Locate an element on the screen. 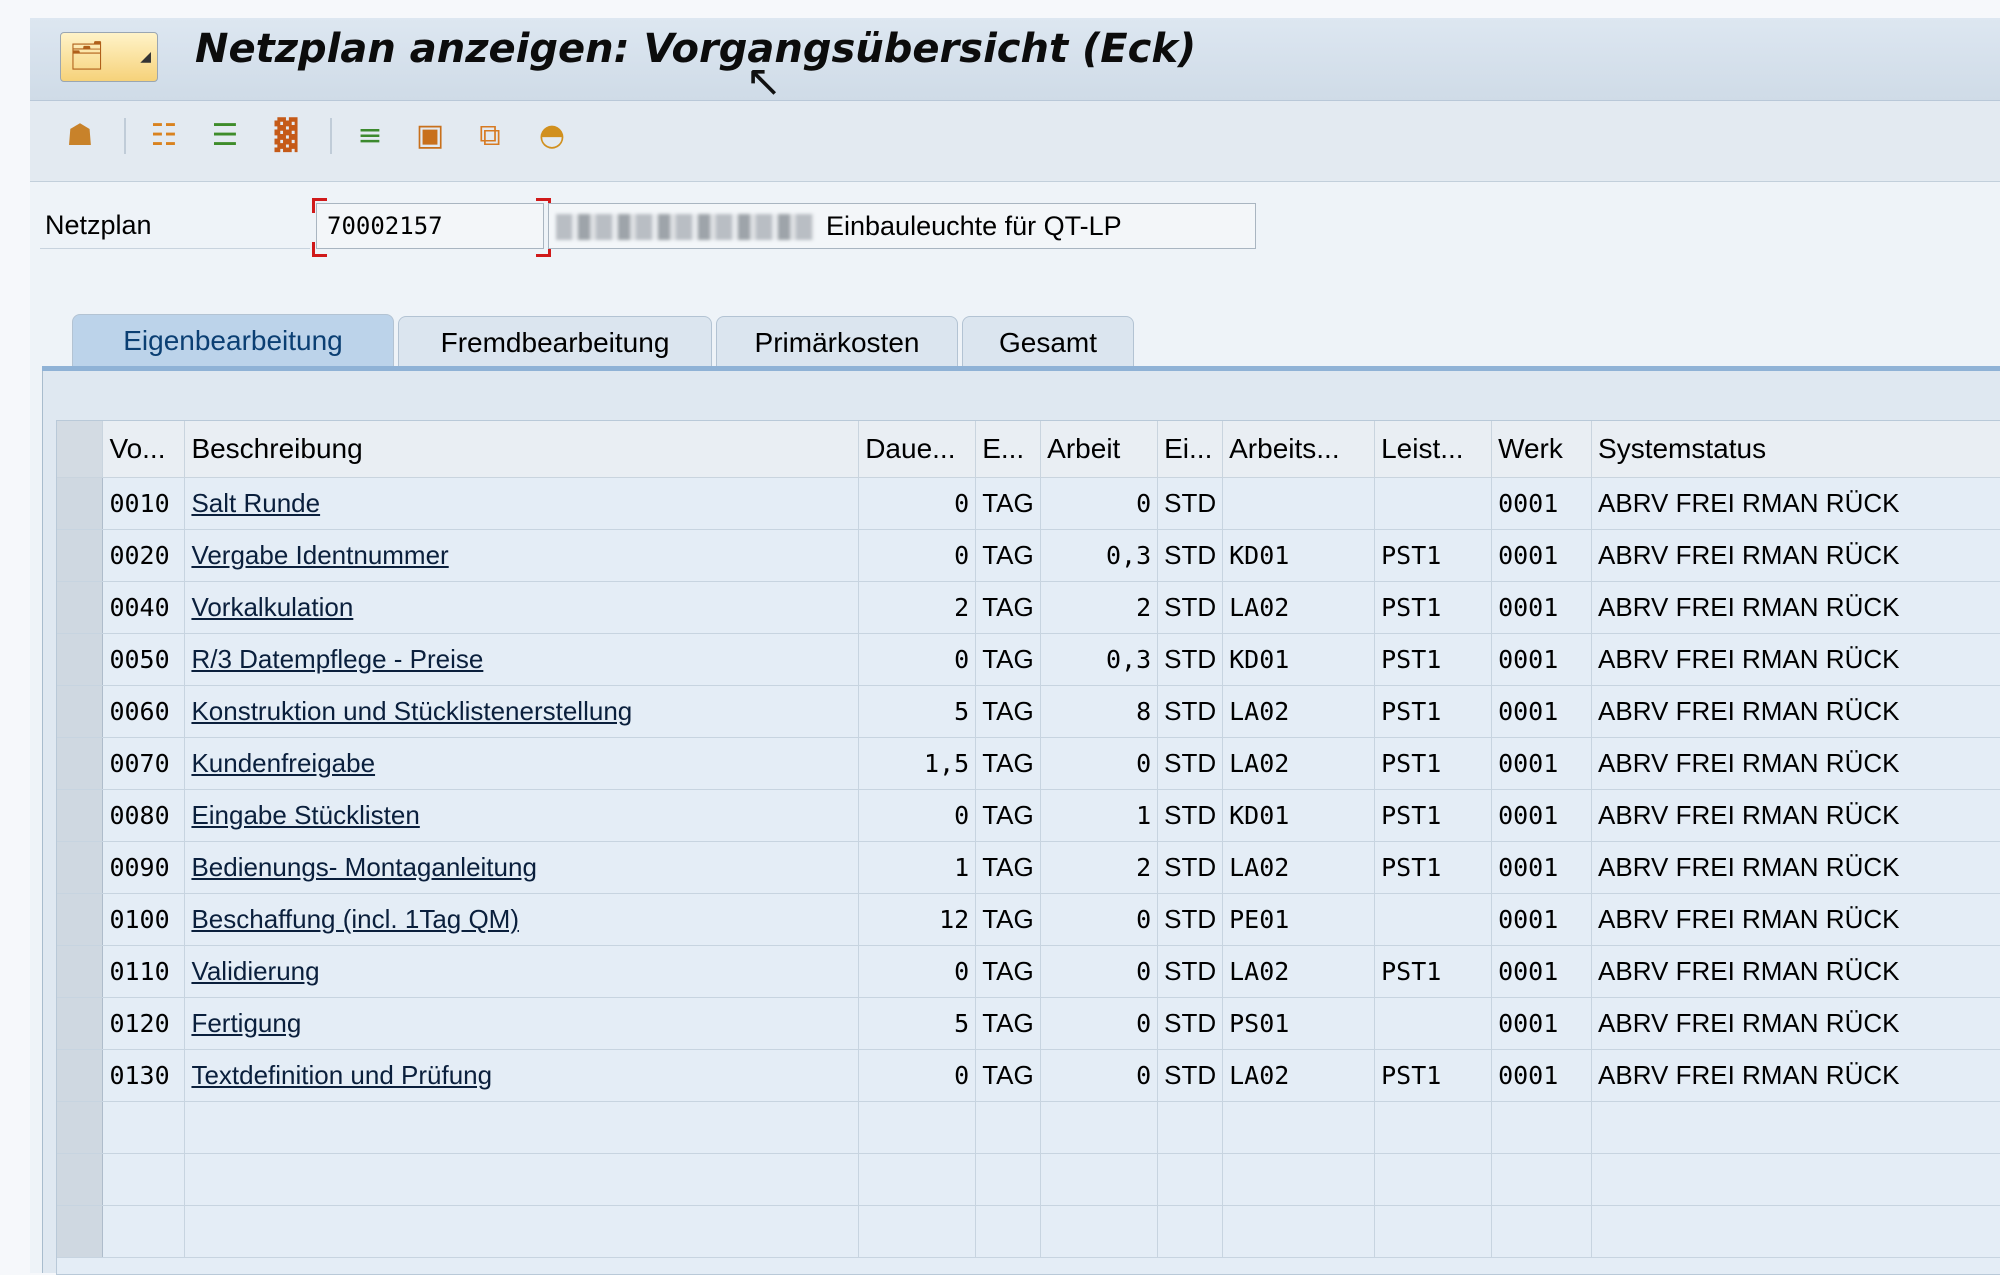 The width and height of the screenshot is (2000, 1275). operation-link: Bedienungs- Montaganleitung is located at coordinates (363, 867).